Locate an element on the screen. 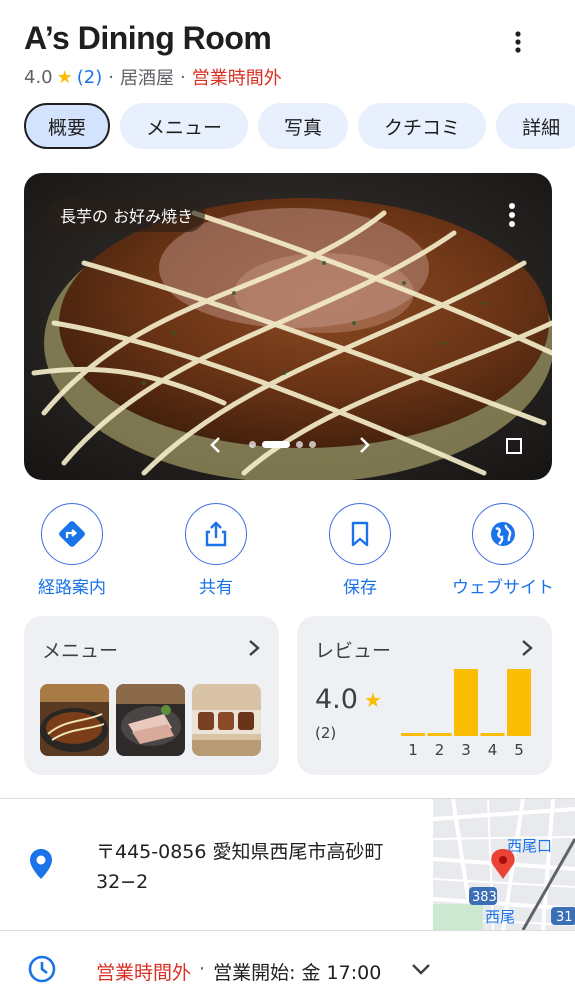 This screenshot has height=1000, width=575. address-text: 〒445-0856 愛知県西尾市高砂町 32−2 is located at coordinates (256, 867).